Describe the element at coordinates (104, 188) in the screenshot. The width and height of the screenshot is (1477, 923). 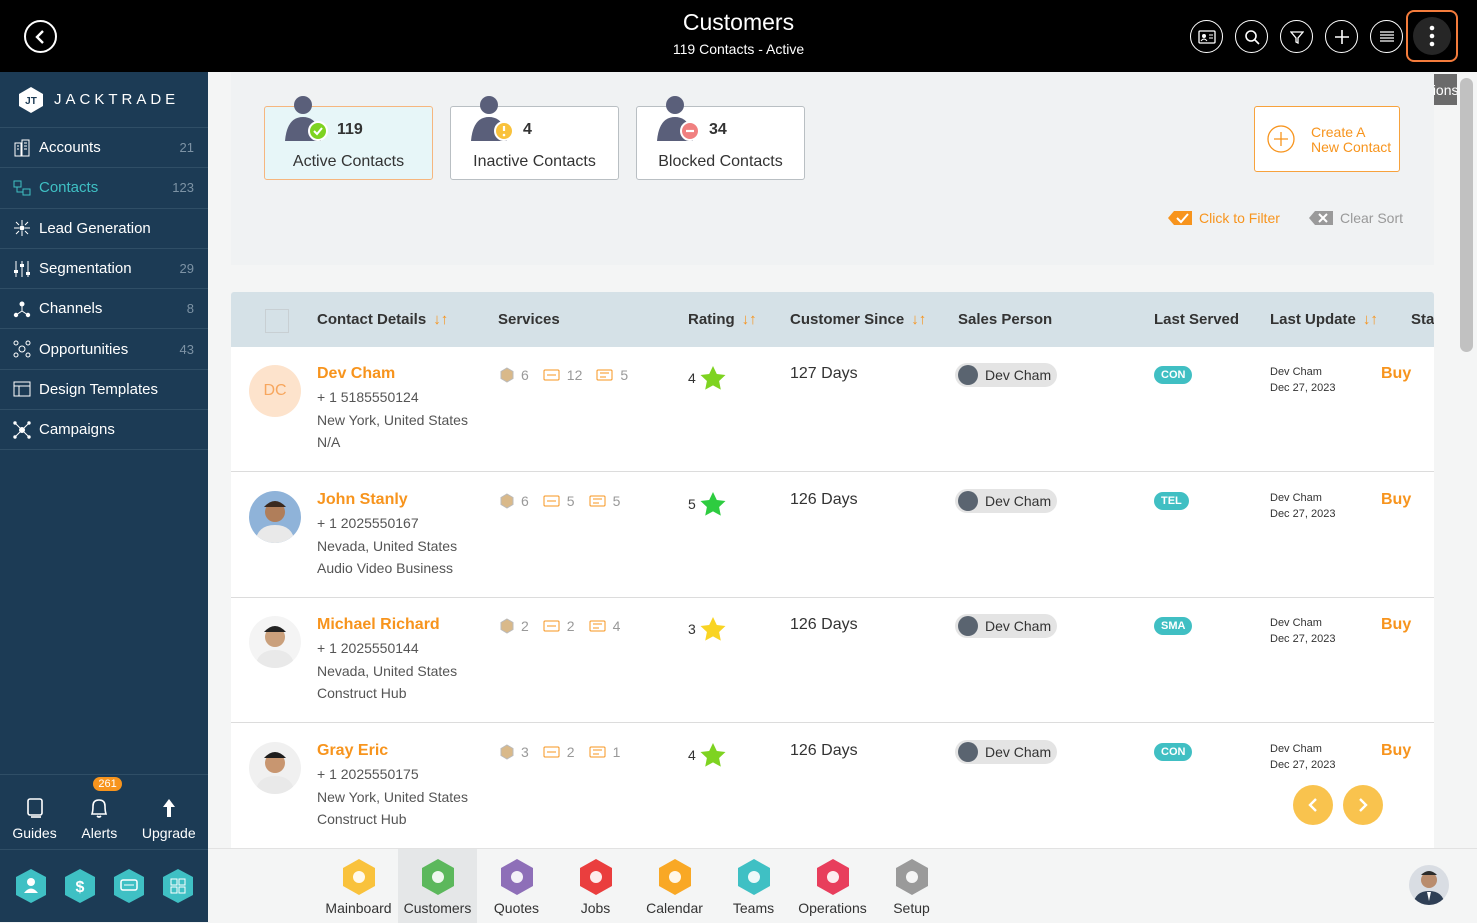
I see `sidebar-item-contacts: Contacts 123` at that location.